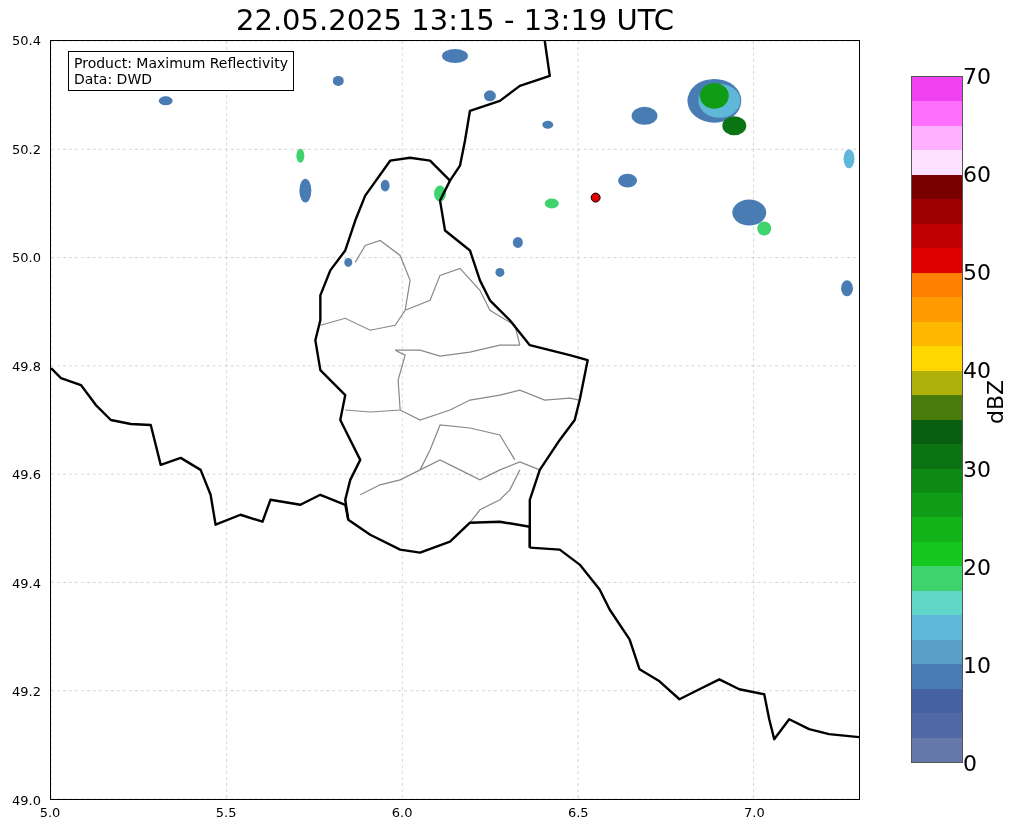  Describe the element at coordinates (26, 800) in the screenshot. I see `axis-tick-label: 49.0` at that location.